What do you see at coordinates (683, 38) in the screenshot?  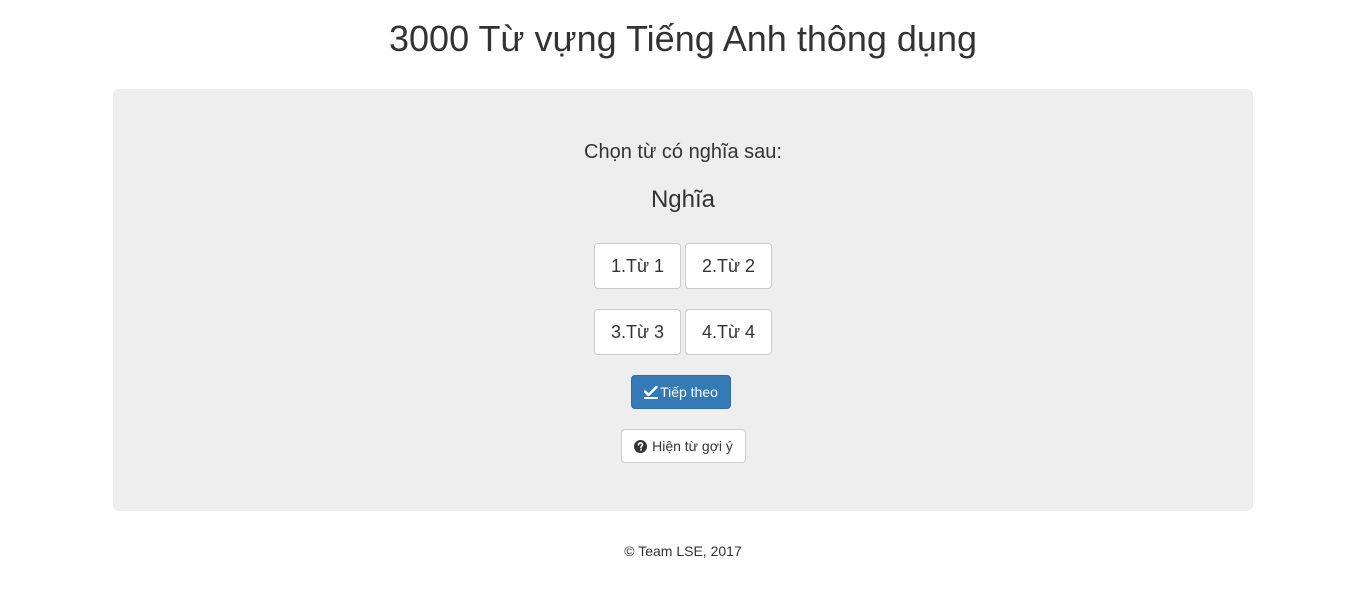 I see `page-title: 3000 Từ vựng Tiếng Anh thông dụng` at bounding box center [683, 38].